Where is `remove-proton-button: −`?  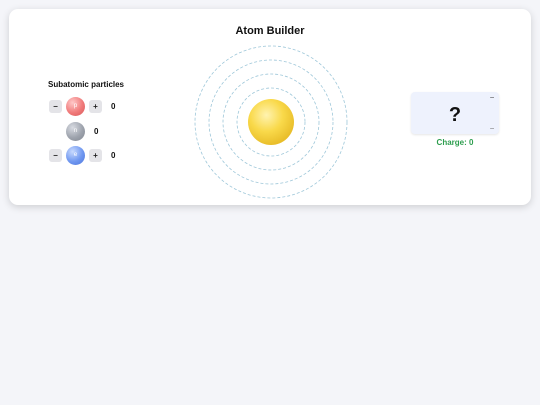
remove-proton-button: − is located at coordinates (55, 106).